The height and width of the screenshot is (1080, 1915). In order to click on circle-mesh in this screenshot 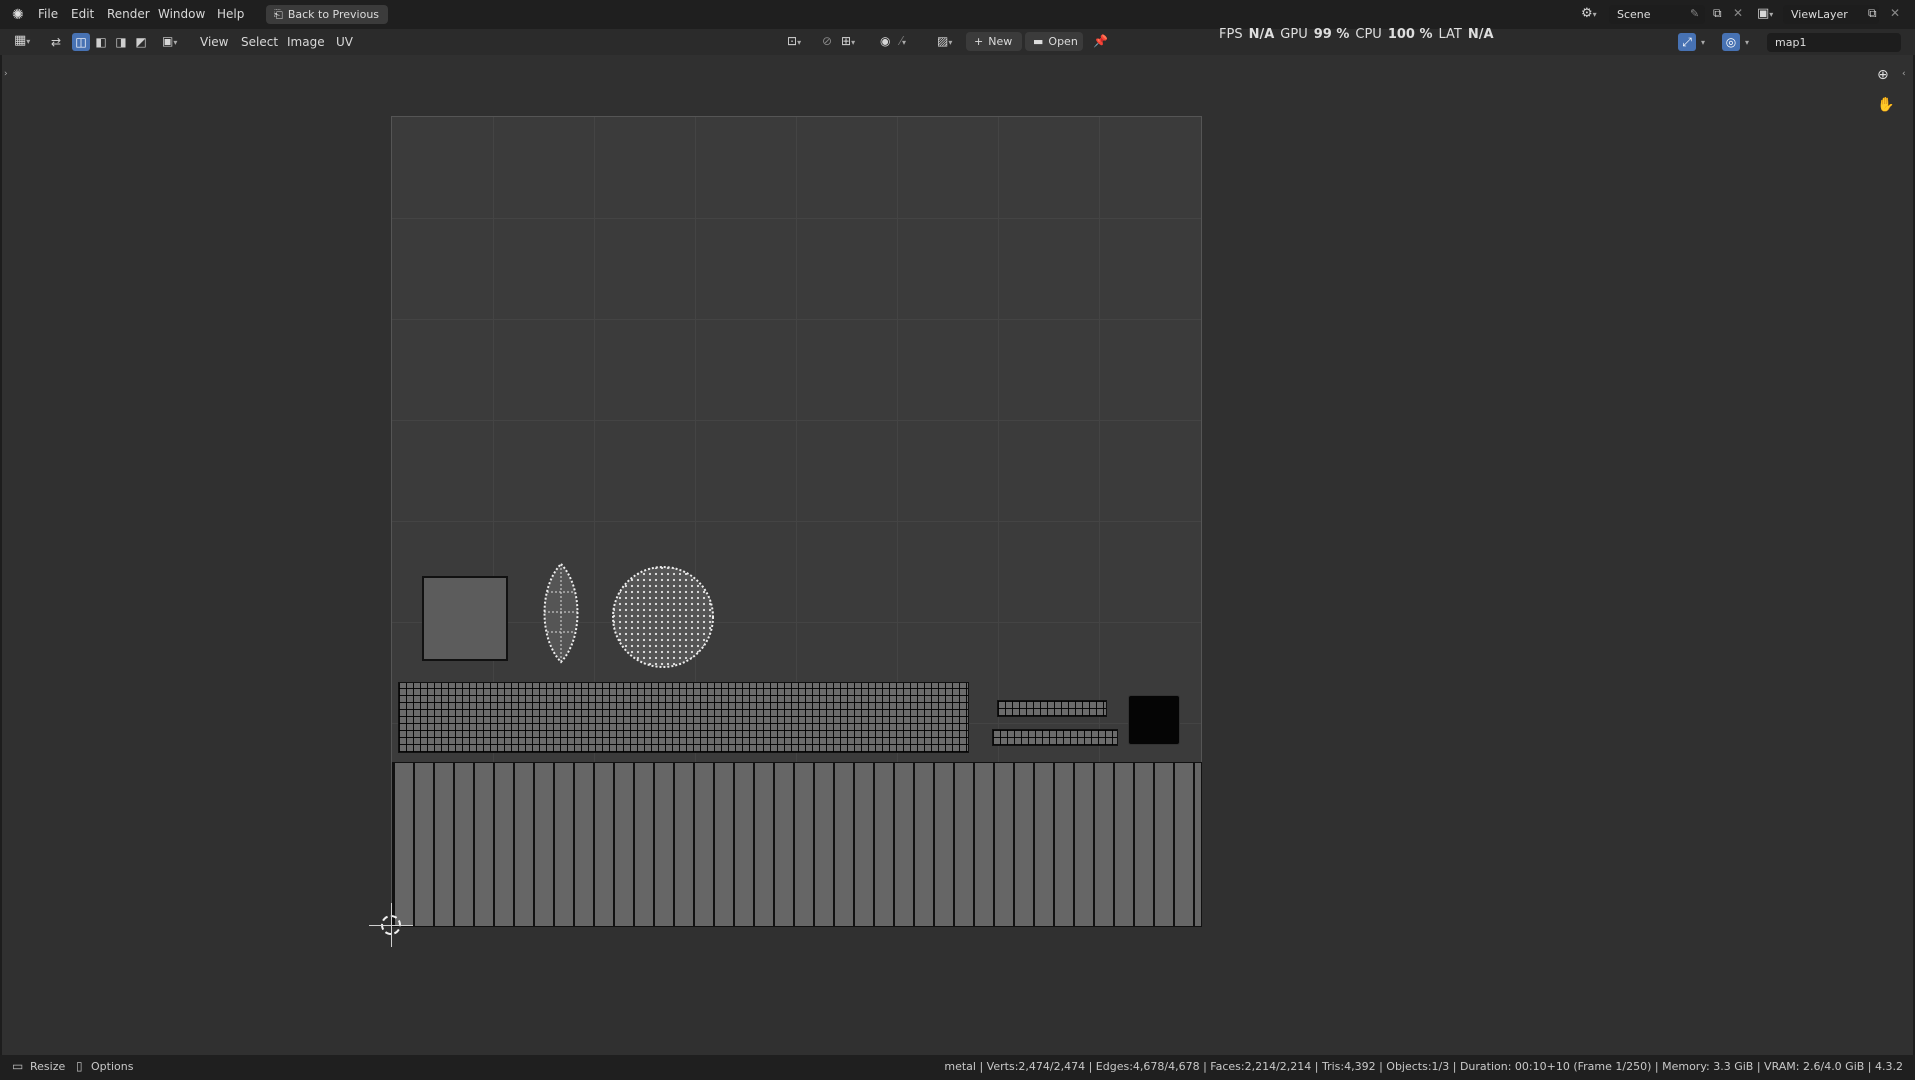, I will do `click(663, 617)`.